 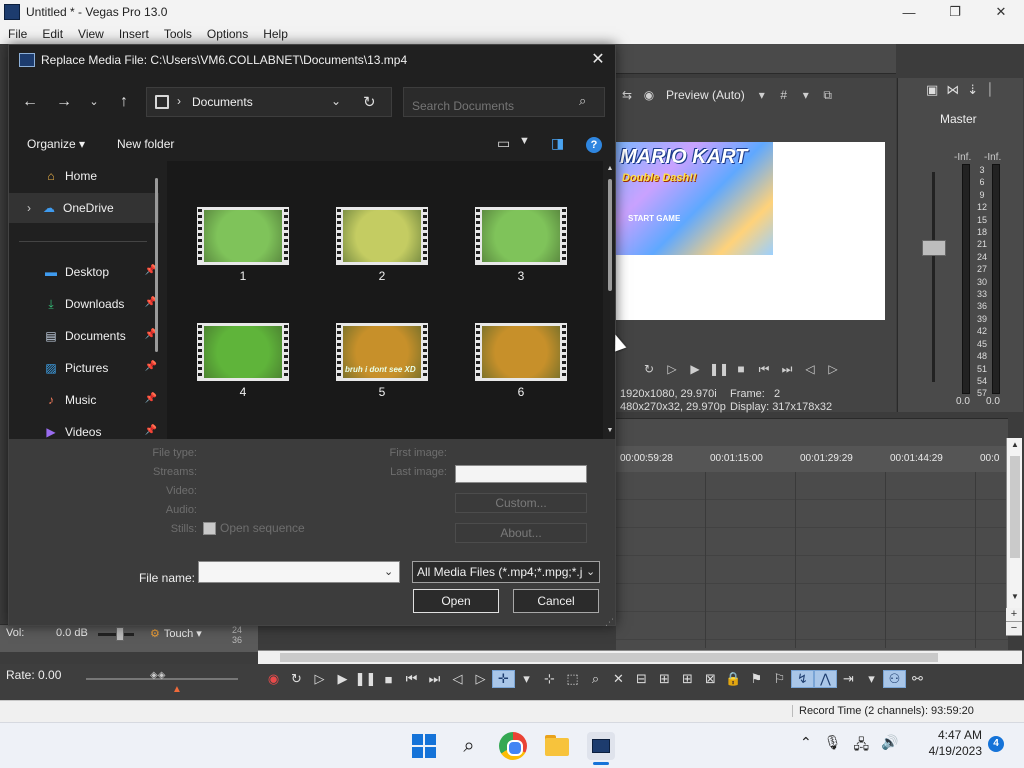 I want to click on last-image-field, so click(x=521, y=474).